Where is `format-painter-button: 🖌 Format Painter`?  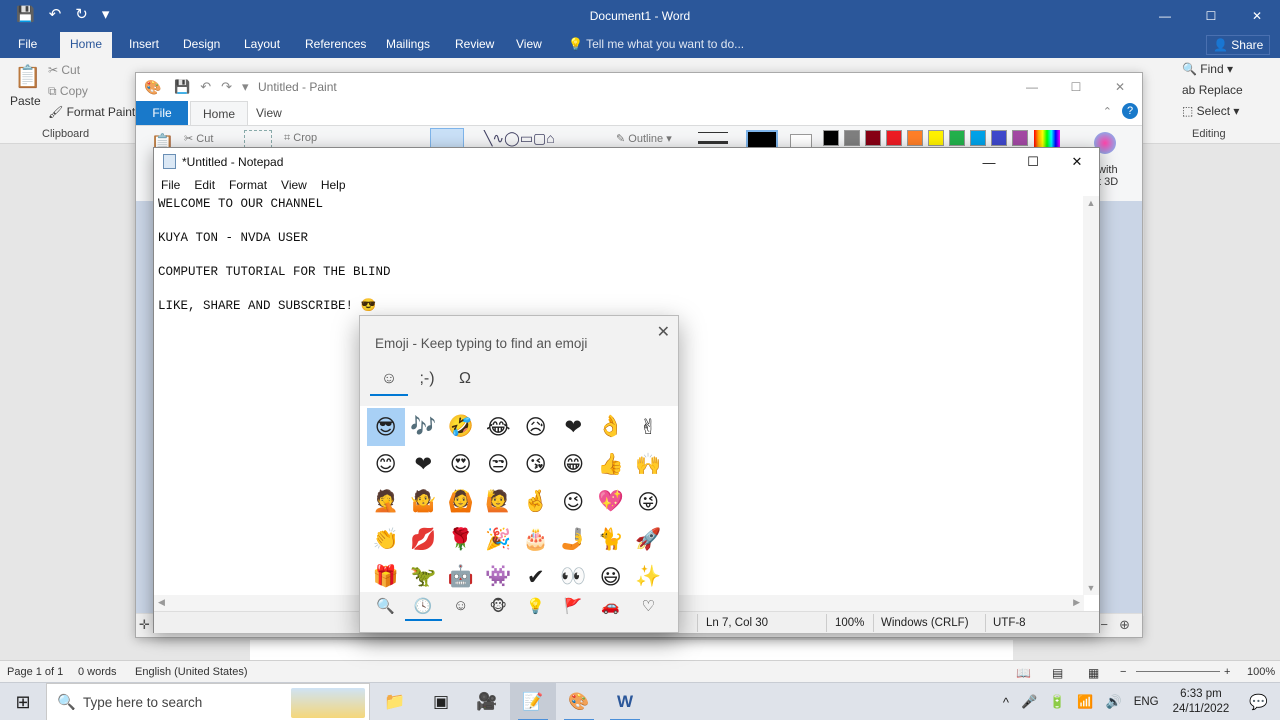 format-painter-button: 🖌 Format Painter is located at coordinates (97, 112).